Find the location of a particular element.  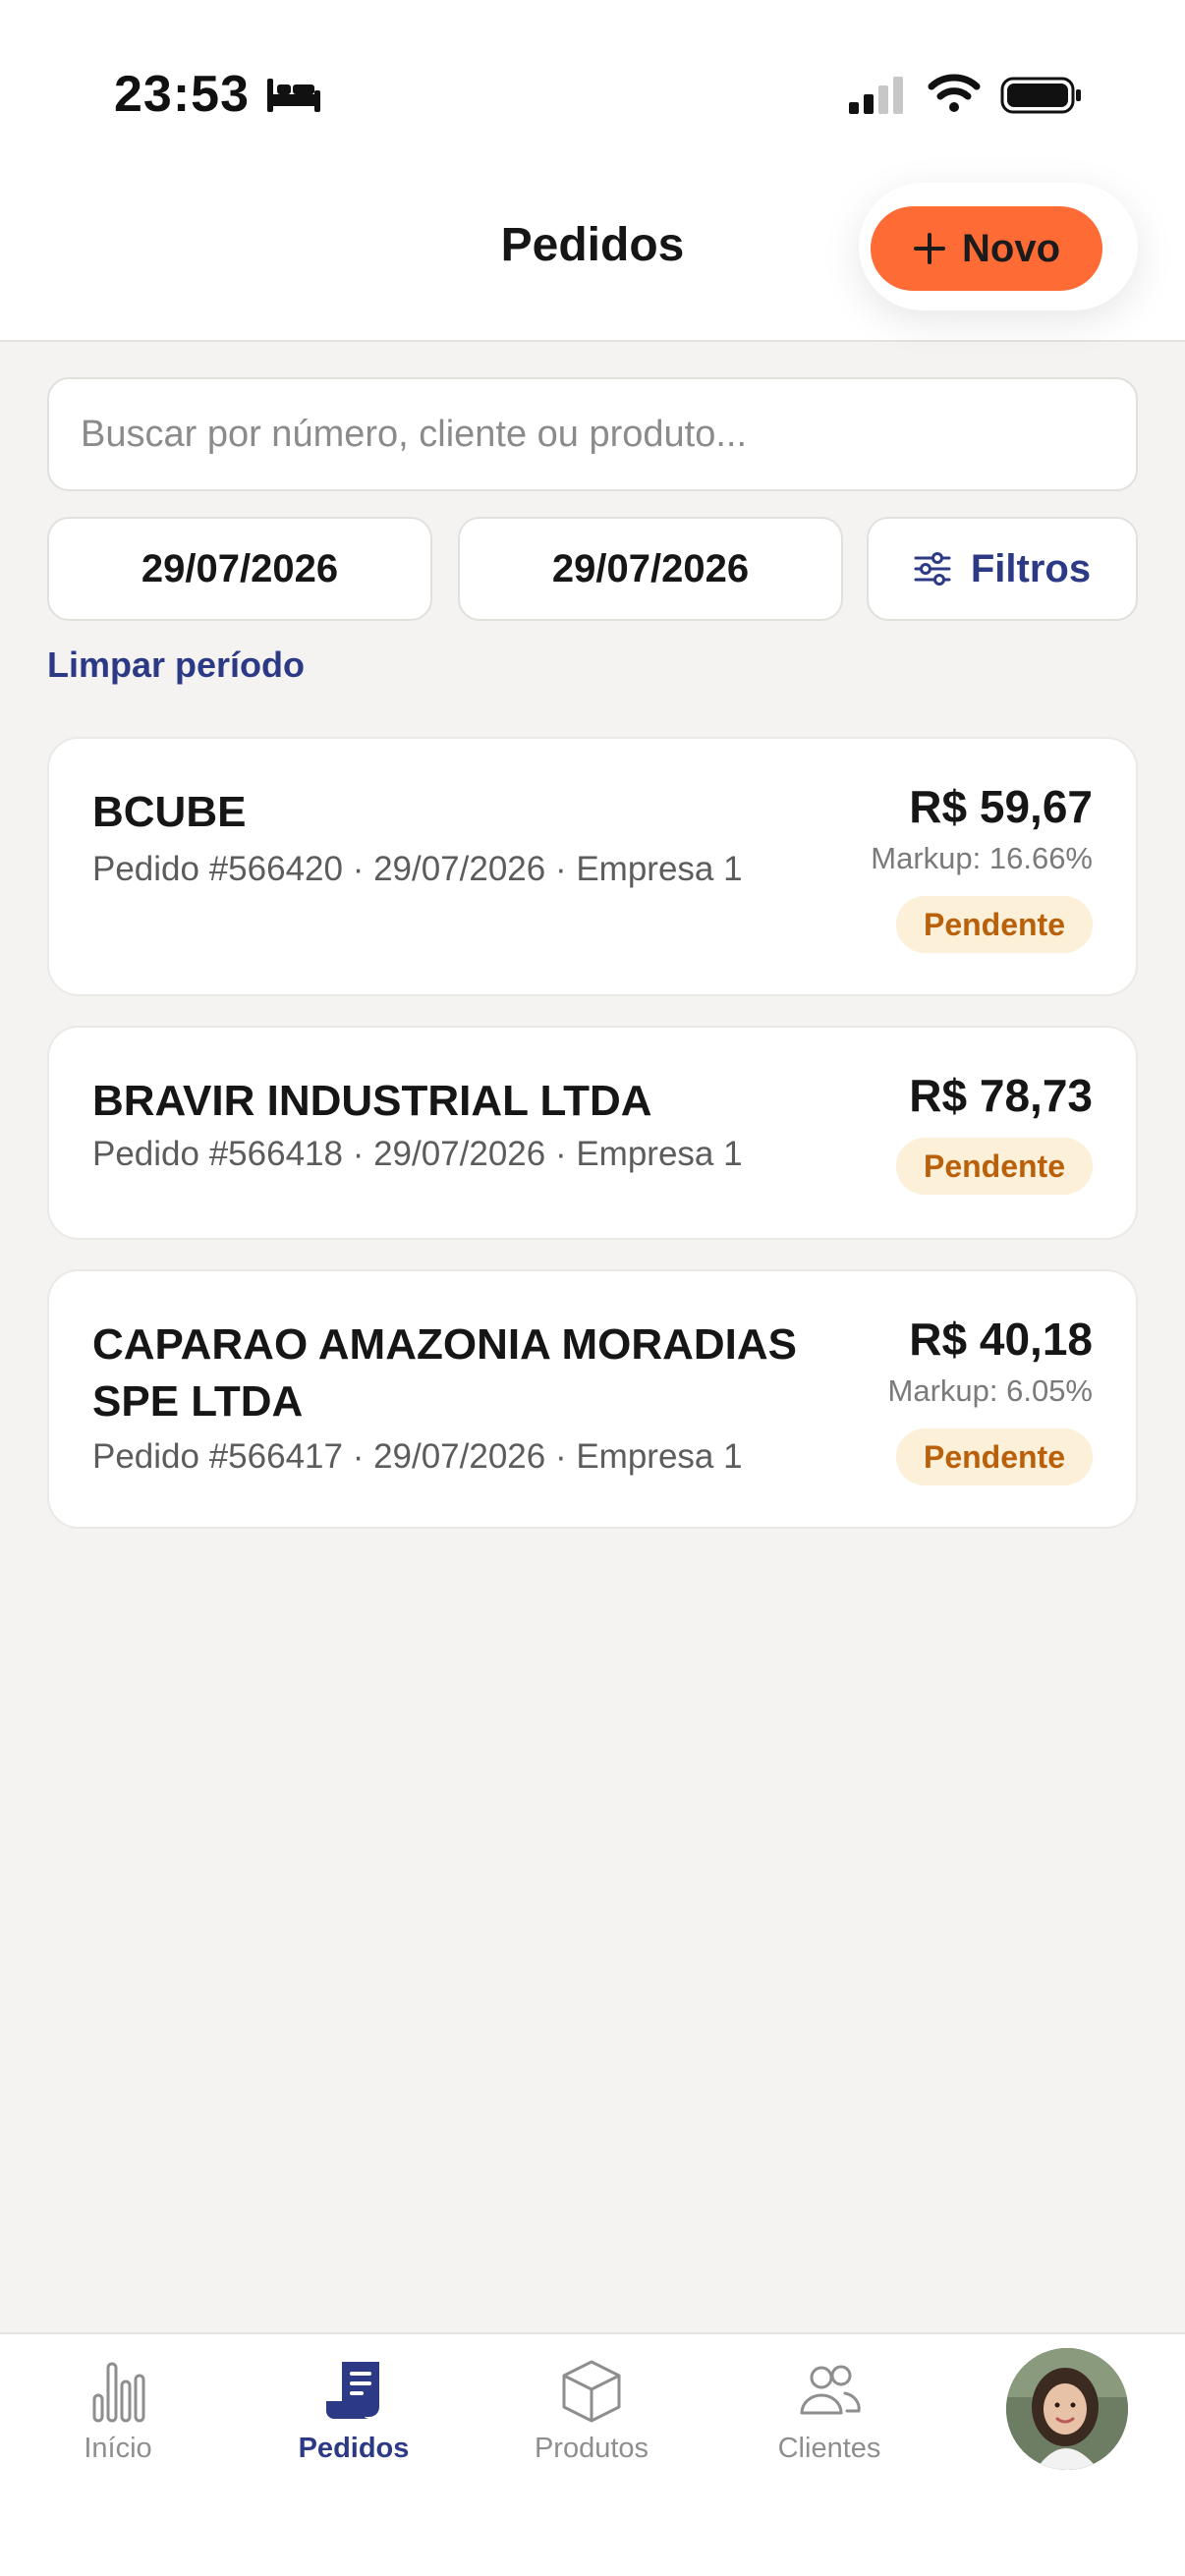

receipt-icon is located at coordinates (352, 2390).